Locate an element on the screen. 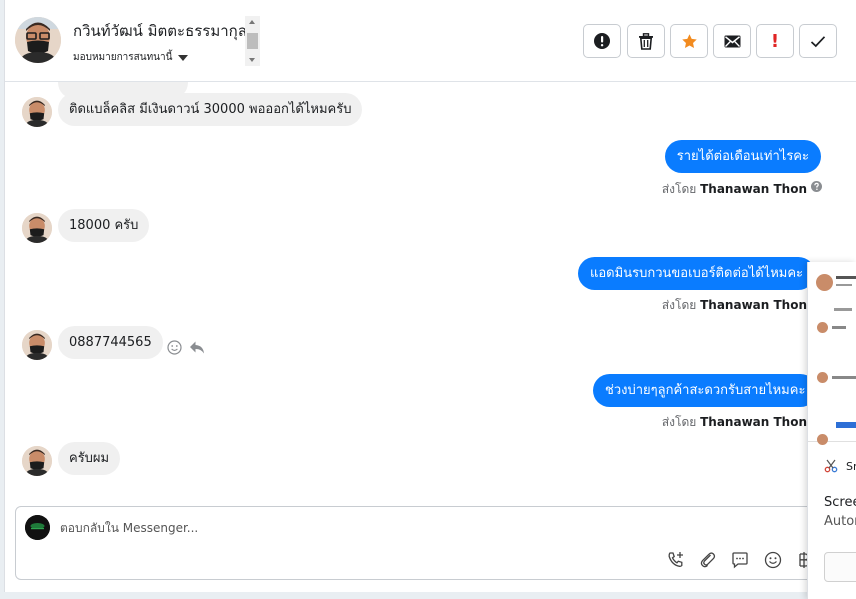 Image resolution: width=856 pixels, height=599 pixels. emoji-icon is located at coordinates (773, 560).